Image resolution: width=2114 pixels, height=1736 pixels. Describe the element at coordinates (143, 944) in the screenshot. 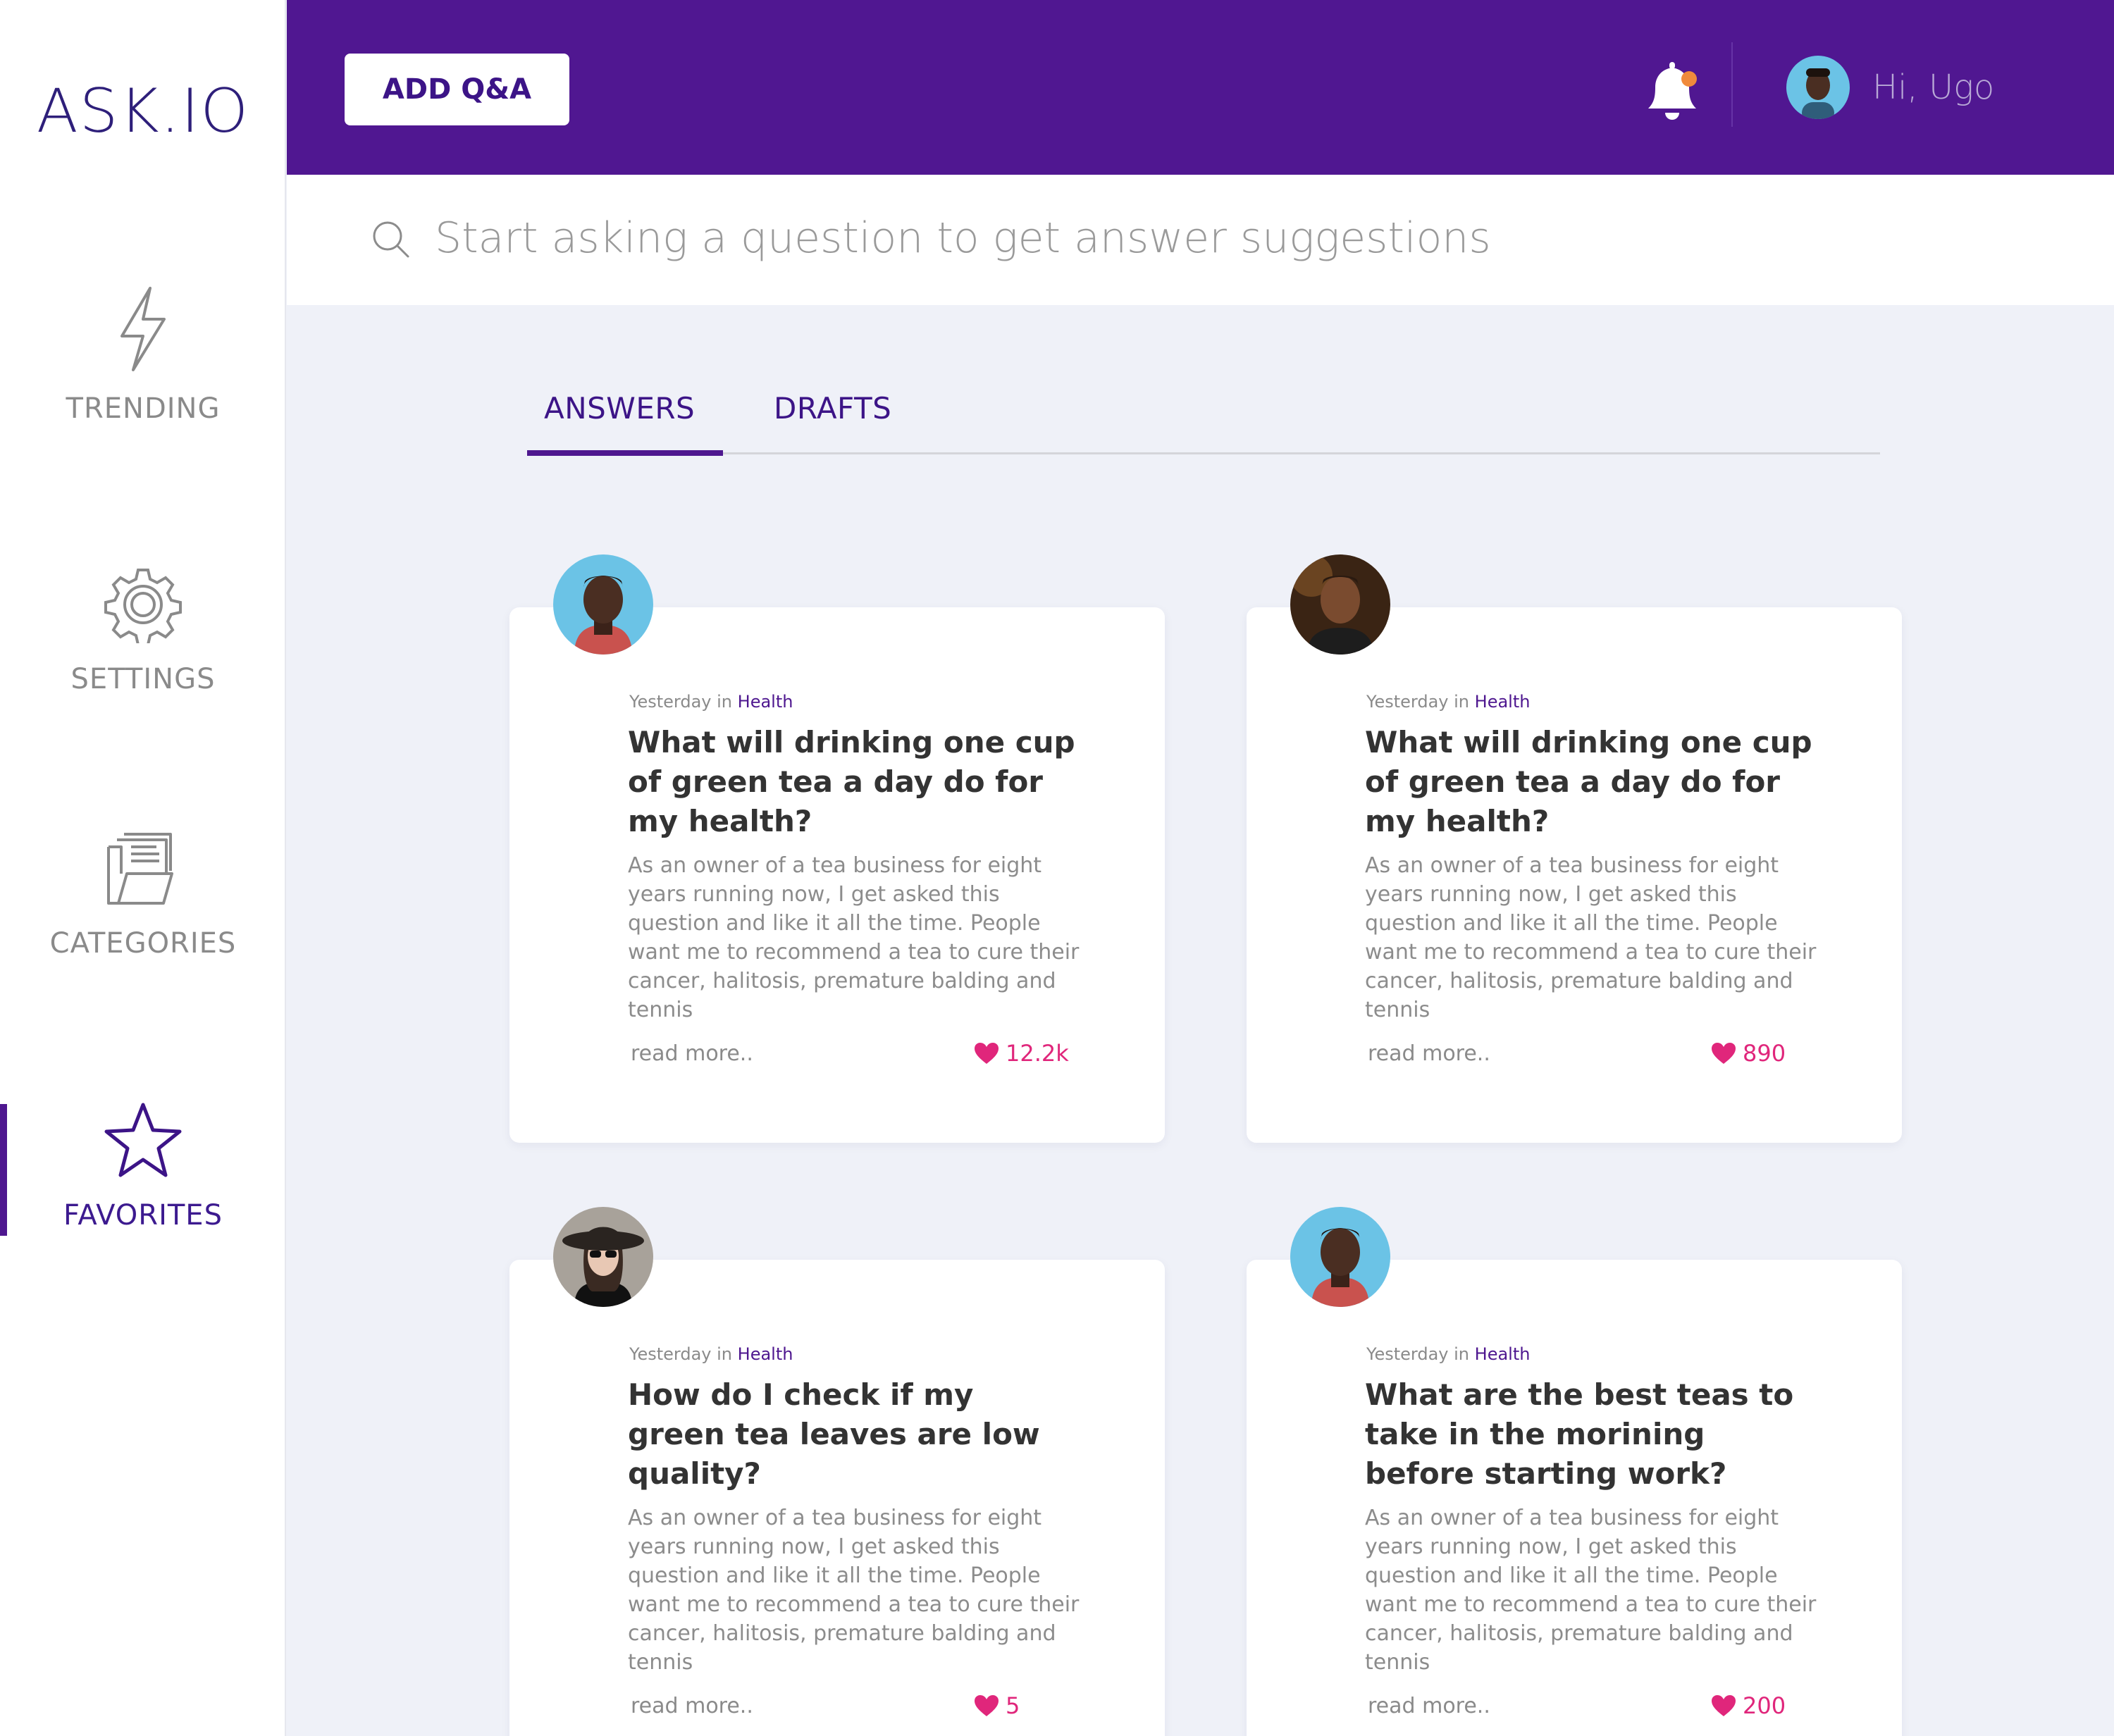

I see `sidebar-item-label: CATEGORIES` at that location.